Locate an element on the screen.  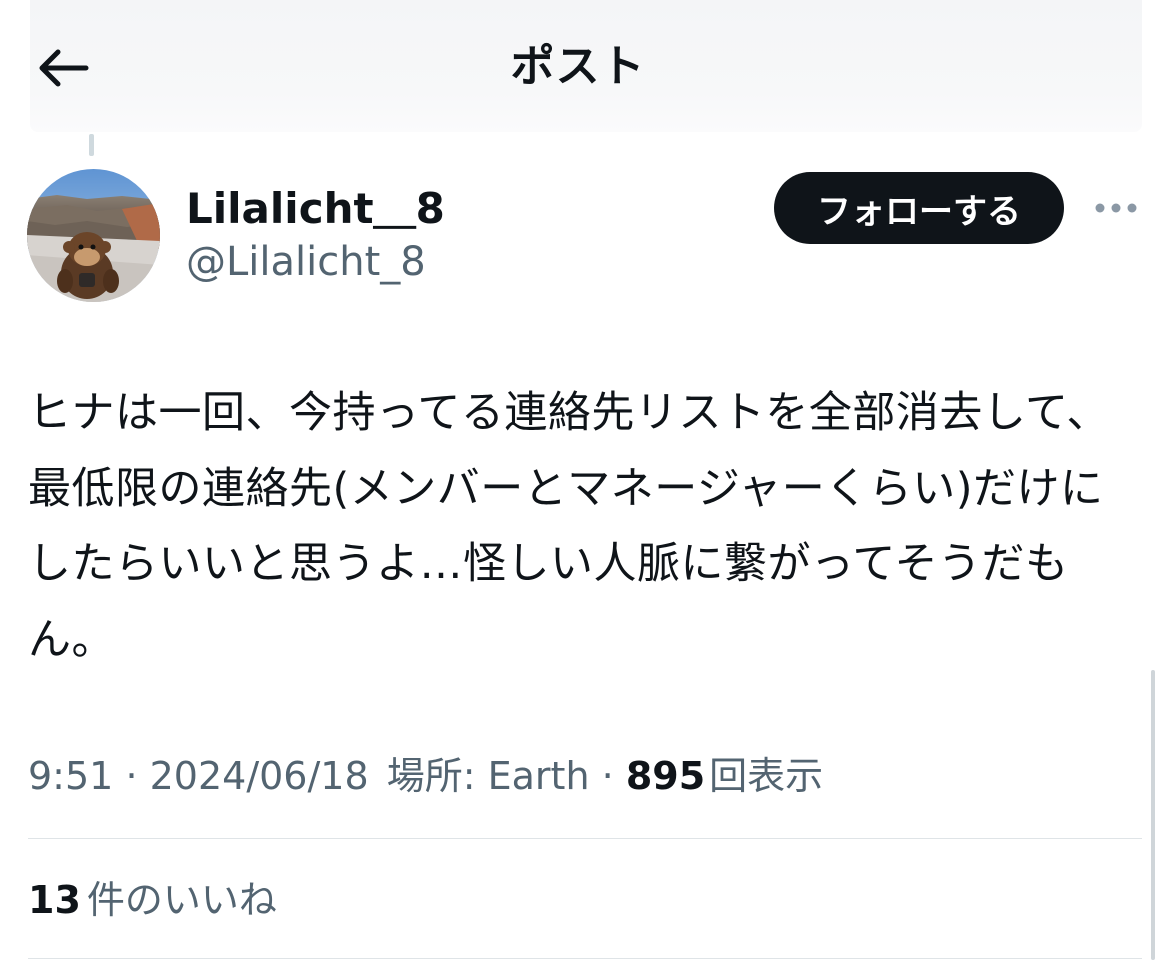
likes-label: 件のいいね is located at coordinates (181, 900).